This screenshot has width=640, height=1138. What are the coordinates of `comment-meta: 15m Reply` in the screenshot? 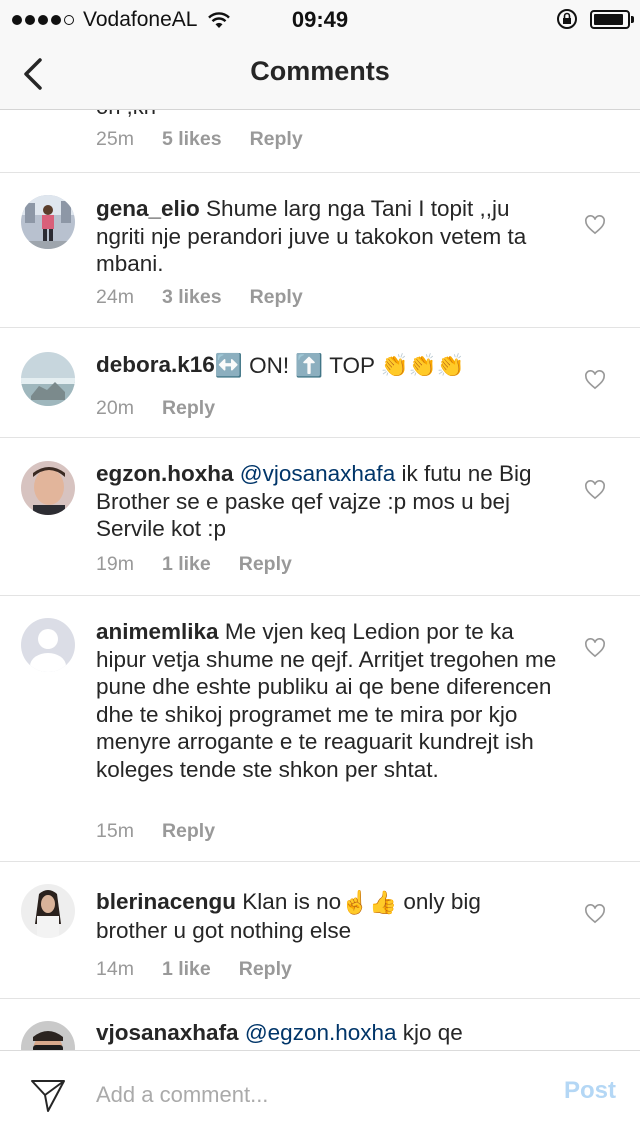 It's located at (169, 831).